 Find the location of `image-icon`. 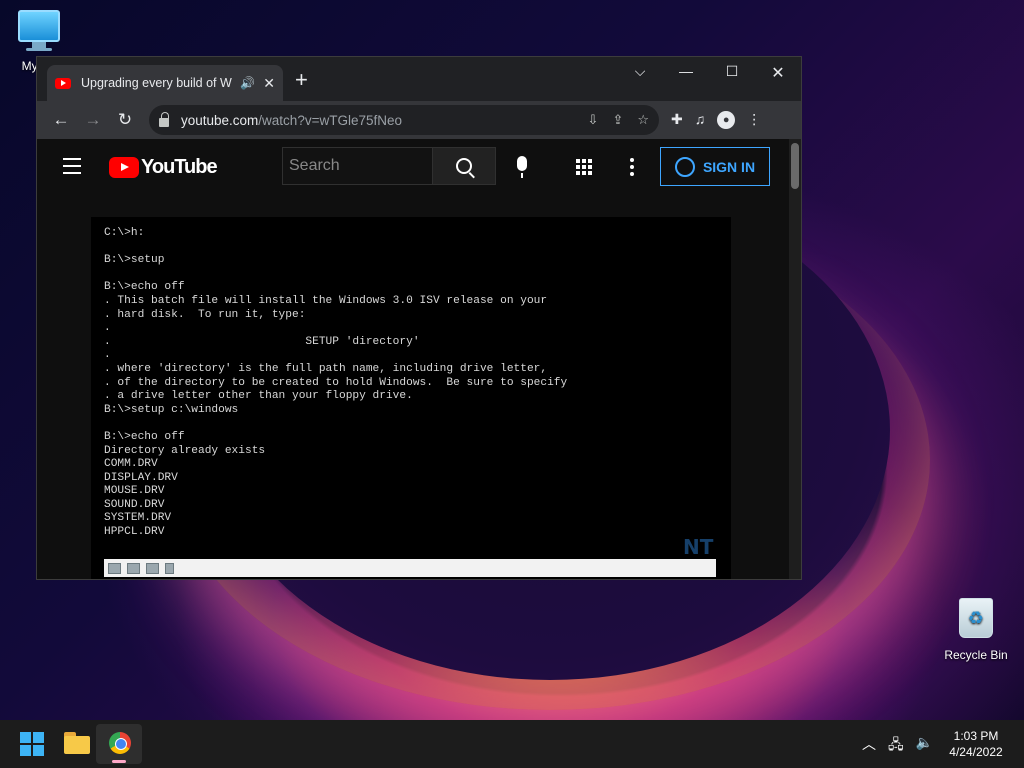

image-icon is located at coordinates (133, 568).